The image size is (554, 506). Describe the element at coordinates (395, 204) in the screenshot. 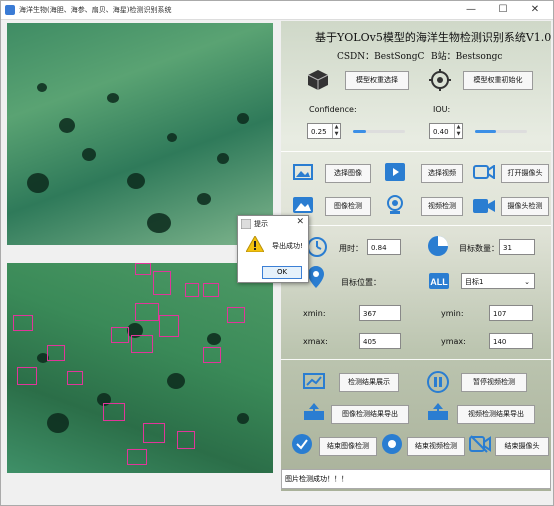

I see `webcam-icon` at that location.